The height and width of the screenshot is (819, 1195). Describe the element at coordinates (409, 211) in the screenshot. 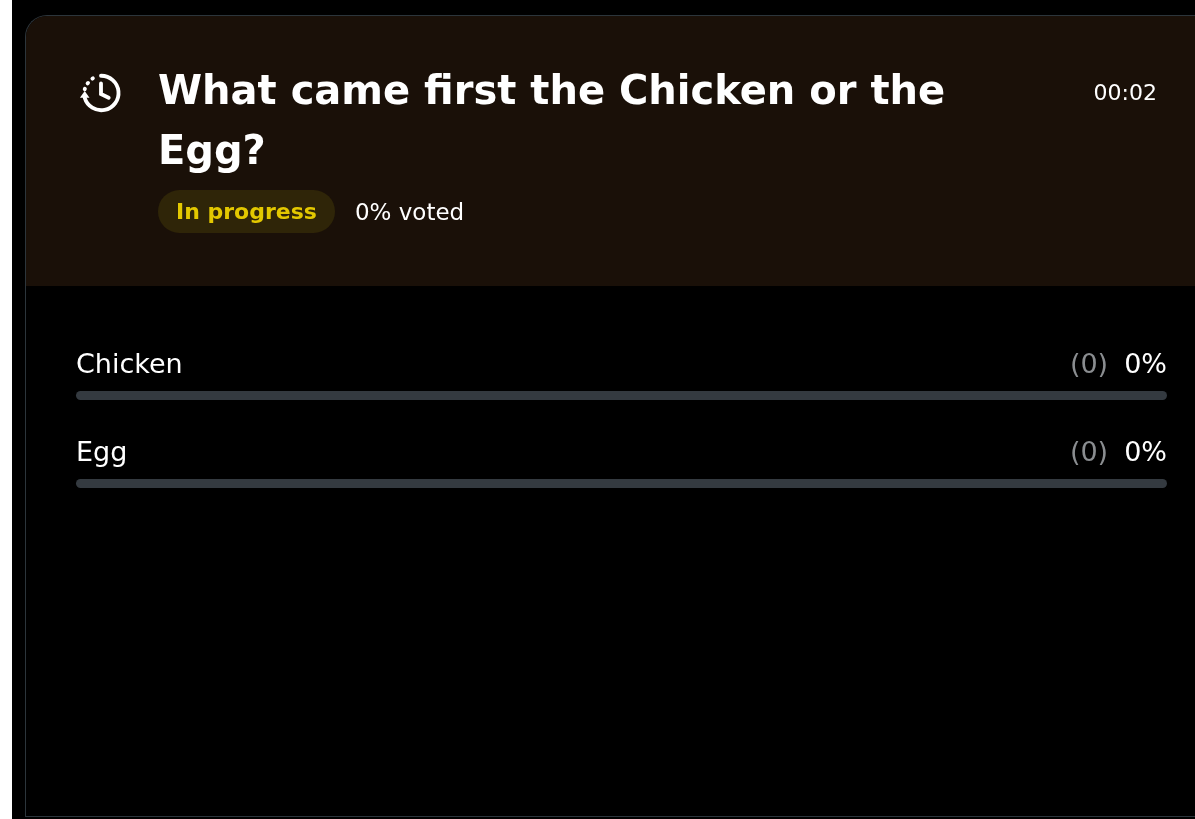

I see `voted-percentage: 0% voted` at that location.